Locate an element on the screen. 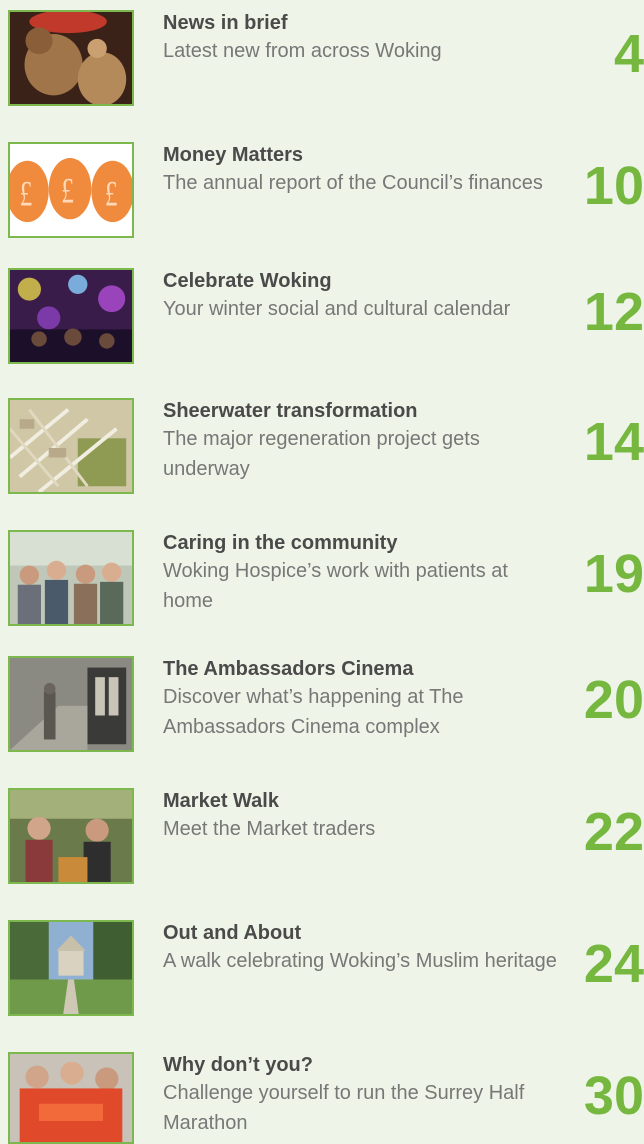 Image resolution: width=644 pixels, height=1144 pixels. page-number: 30 is located at coordinates (613, 1096).